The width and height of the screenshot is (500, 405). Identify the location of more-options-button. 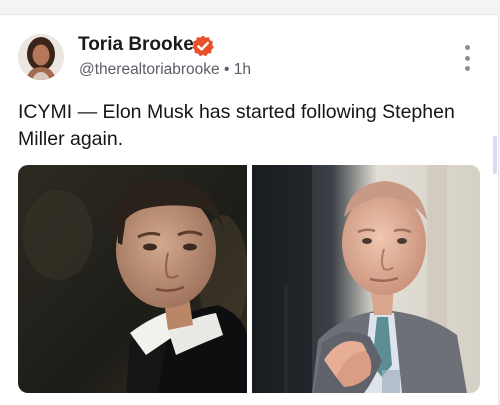
(467, 58).